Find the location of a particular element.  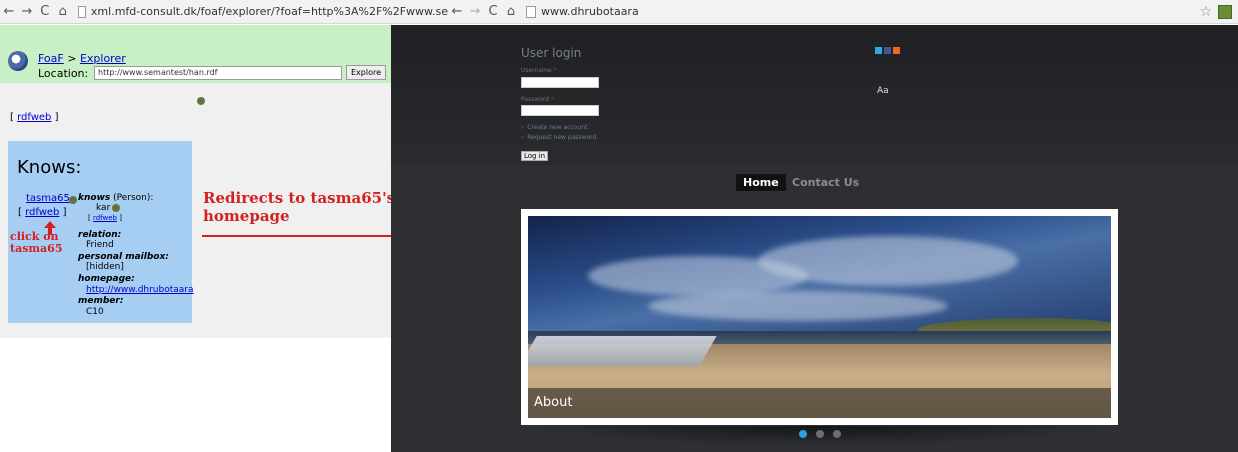

password-label-text: Password is located at coordinates (535, 99).